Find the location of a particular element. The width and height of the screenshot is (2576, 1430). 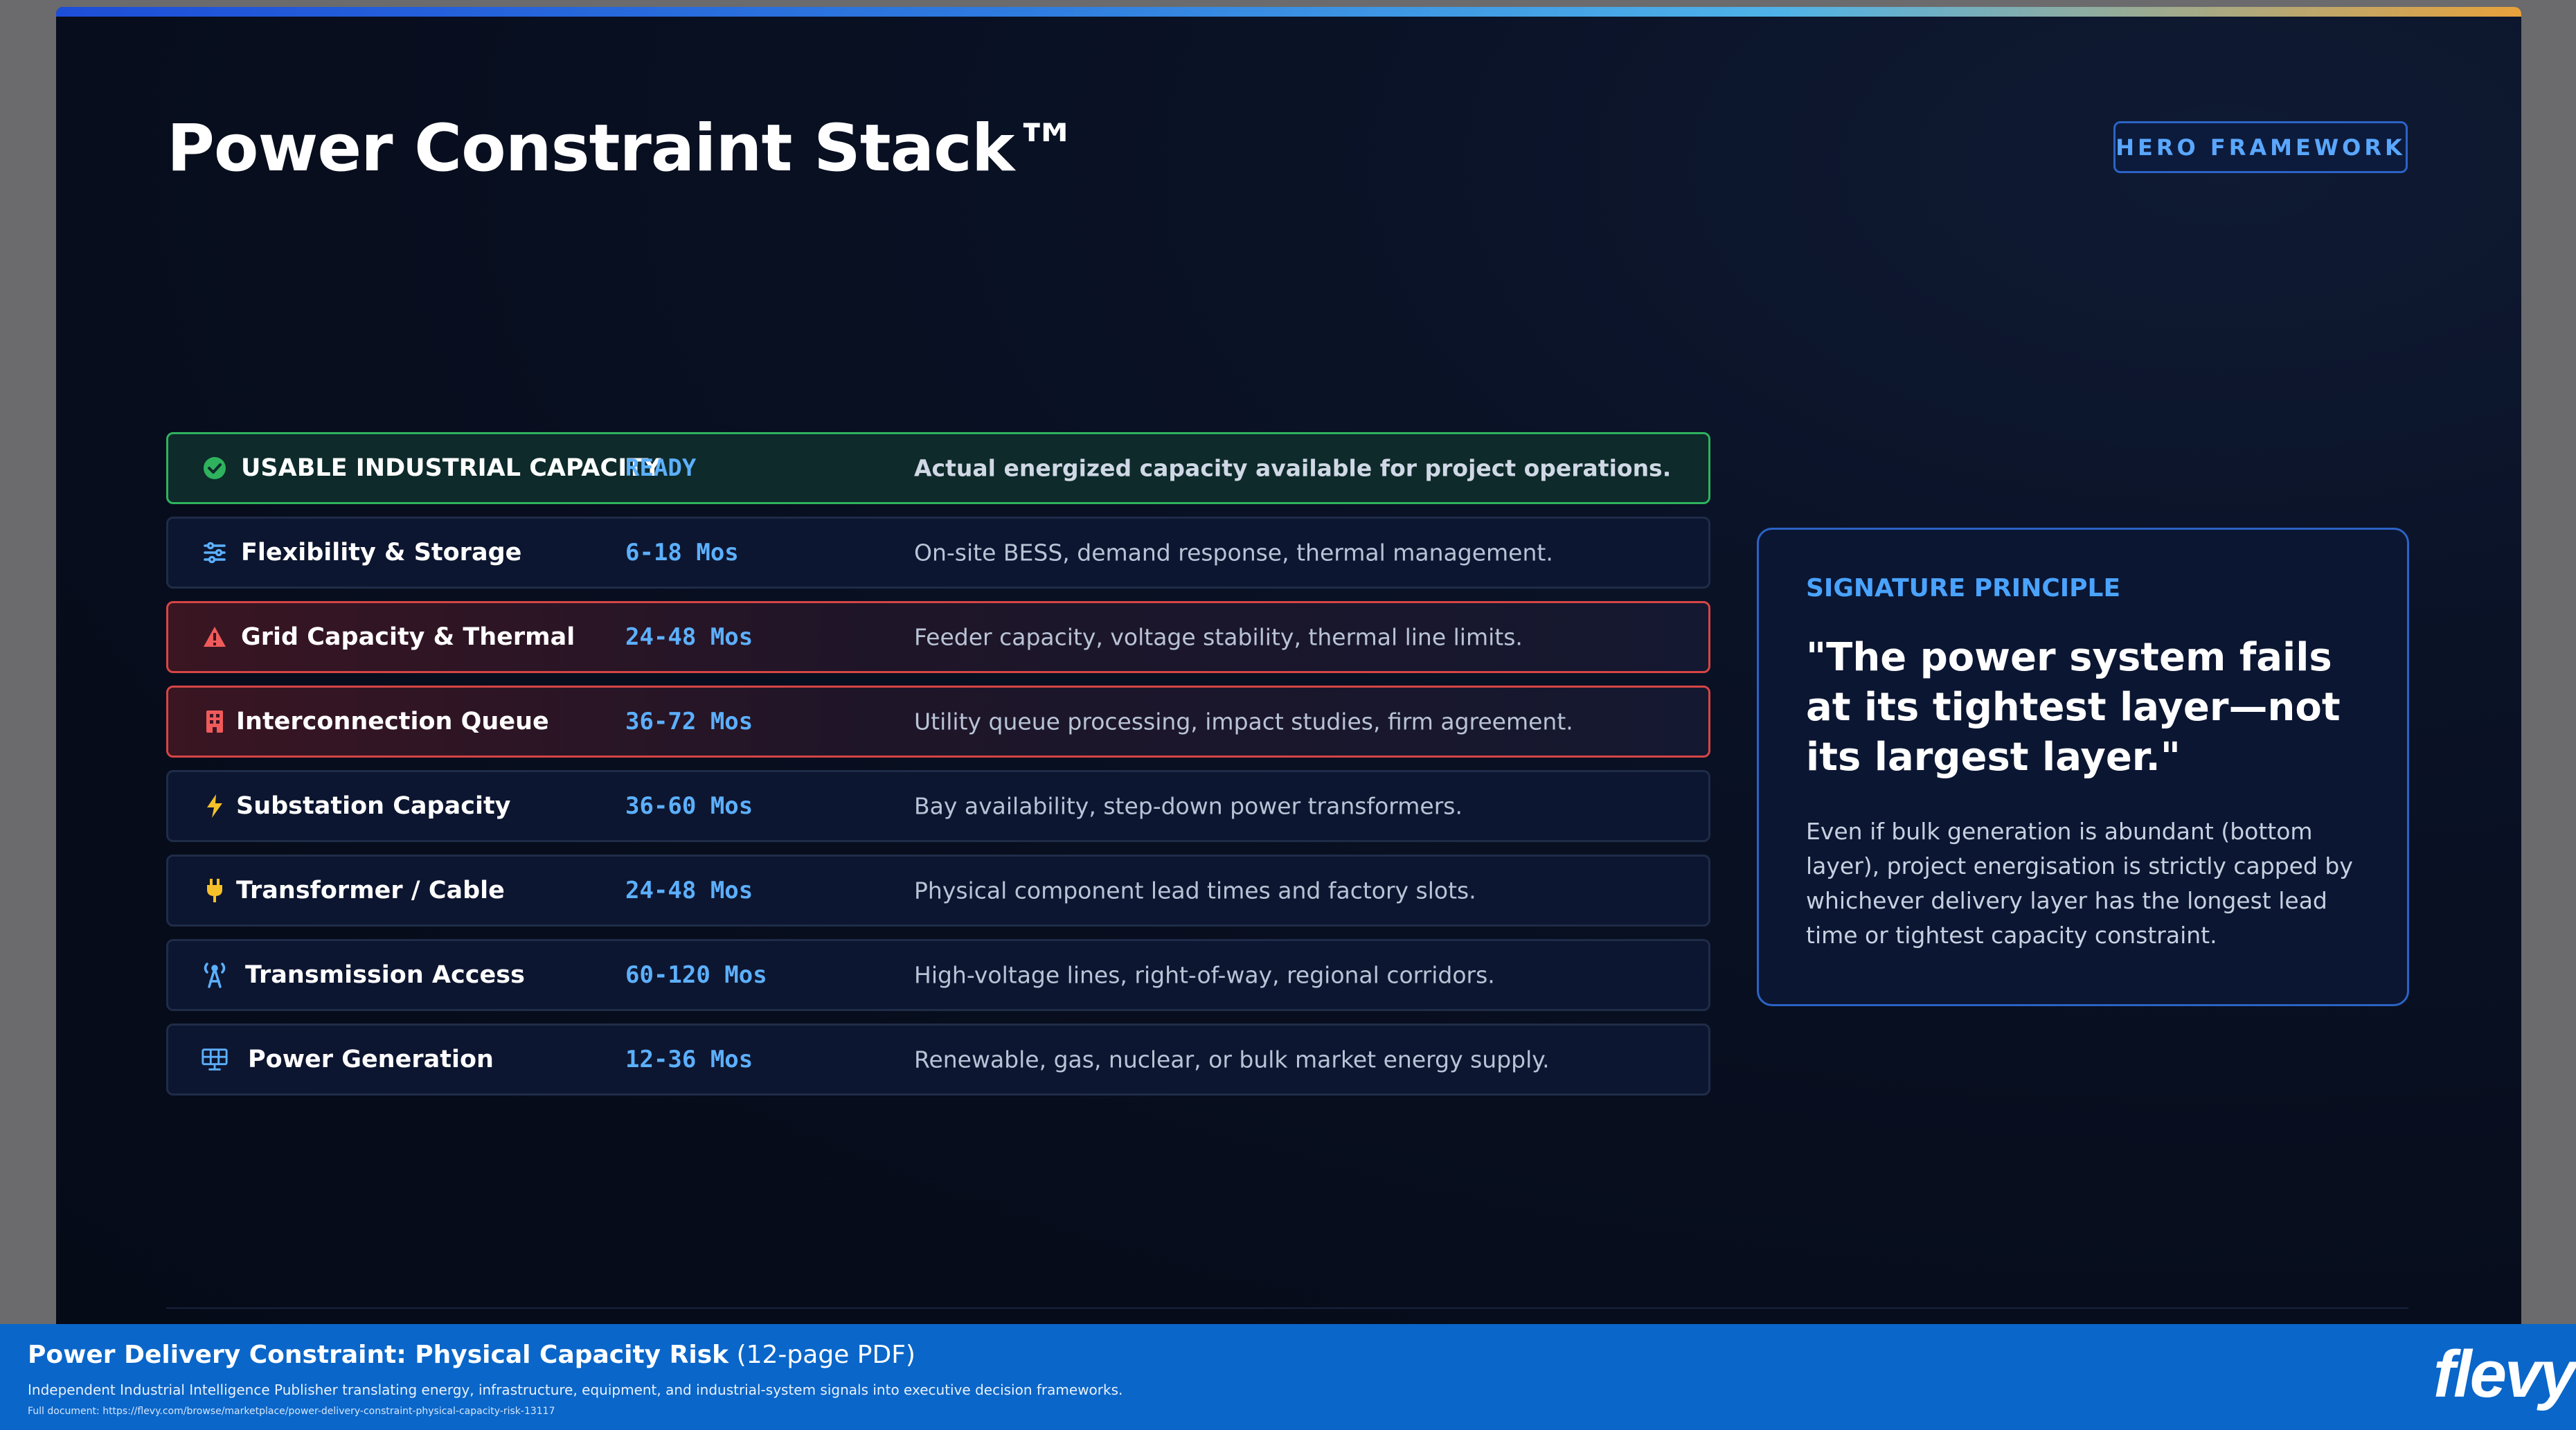

principle-label: SIGNATURE PRINCIPLE is located at coordinates (1963, 588).